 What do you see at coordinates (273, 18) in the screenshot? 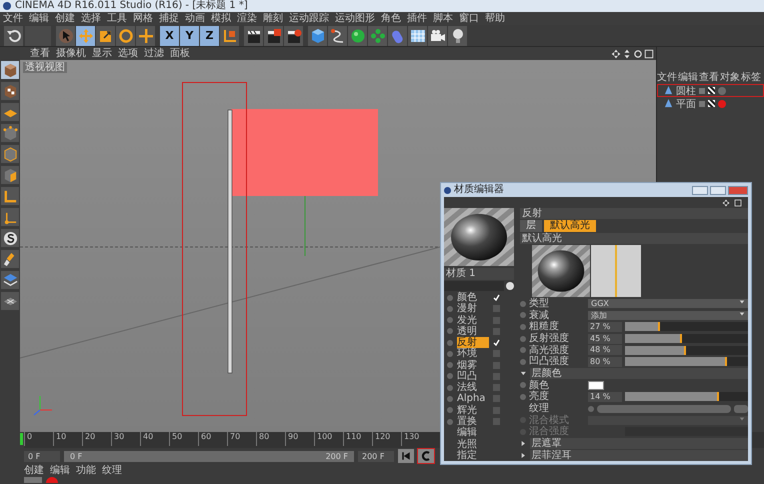
I see `menu-item: 雕刻` at bounding box center [273, 18].